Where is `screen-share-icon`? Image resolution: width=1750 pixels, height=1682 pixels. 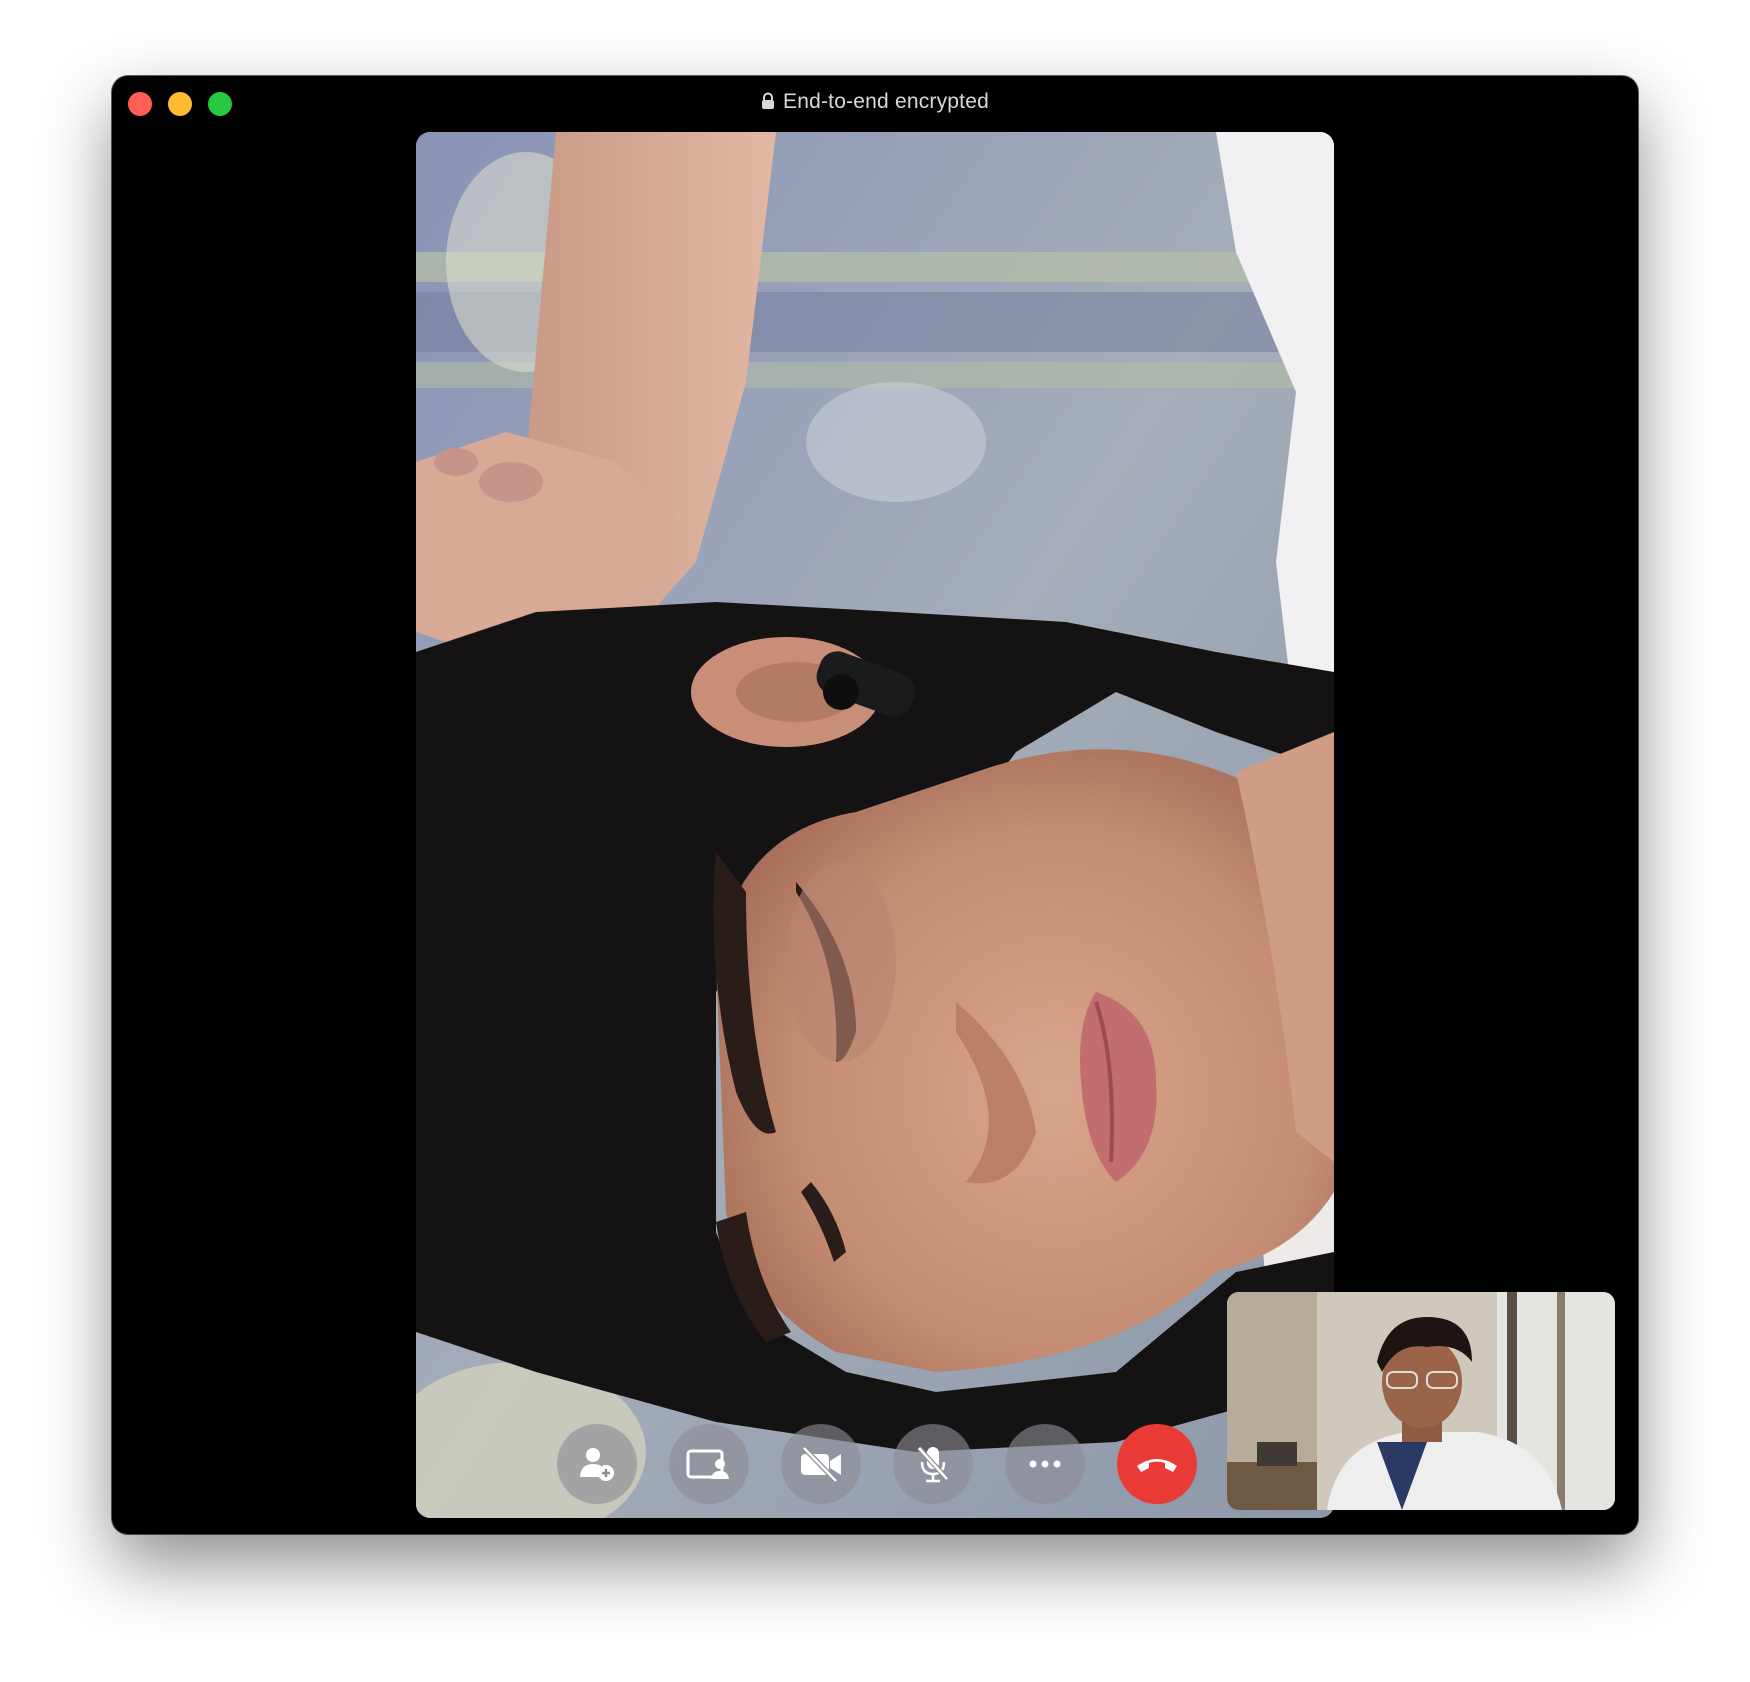 screen-share-icon is located at coordinates (709, 1464).